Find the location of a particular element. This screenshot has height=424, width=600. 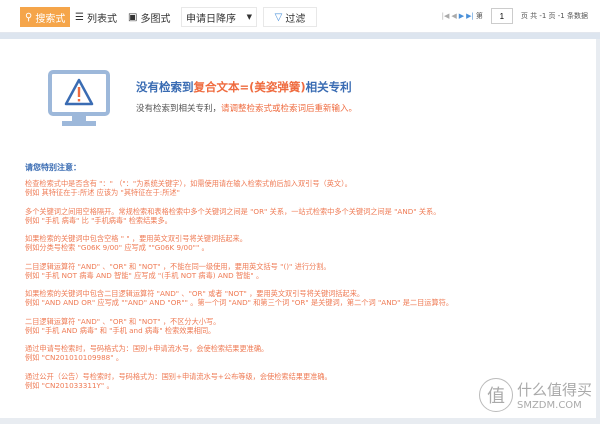

tip-rule: 如果检索的关键词中包含空格 " " ，要用英文双引号将关键词括起来。 is located at coordinates (136, 238).